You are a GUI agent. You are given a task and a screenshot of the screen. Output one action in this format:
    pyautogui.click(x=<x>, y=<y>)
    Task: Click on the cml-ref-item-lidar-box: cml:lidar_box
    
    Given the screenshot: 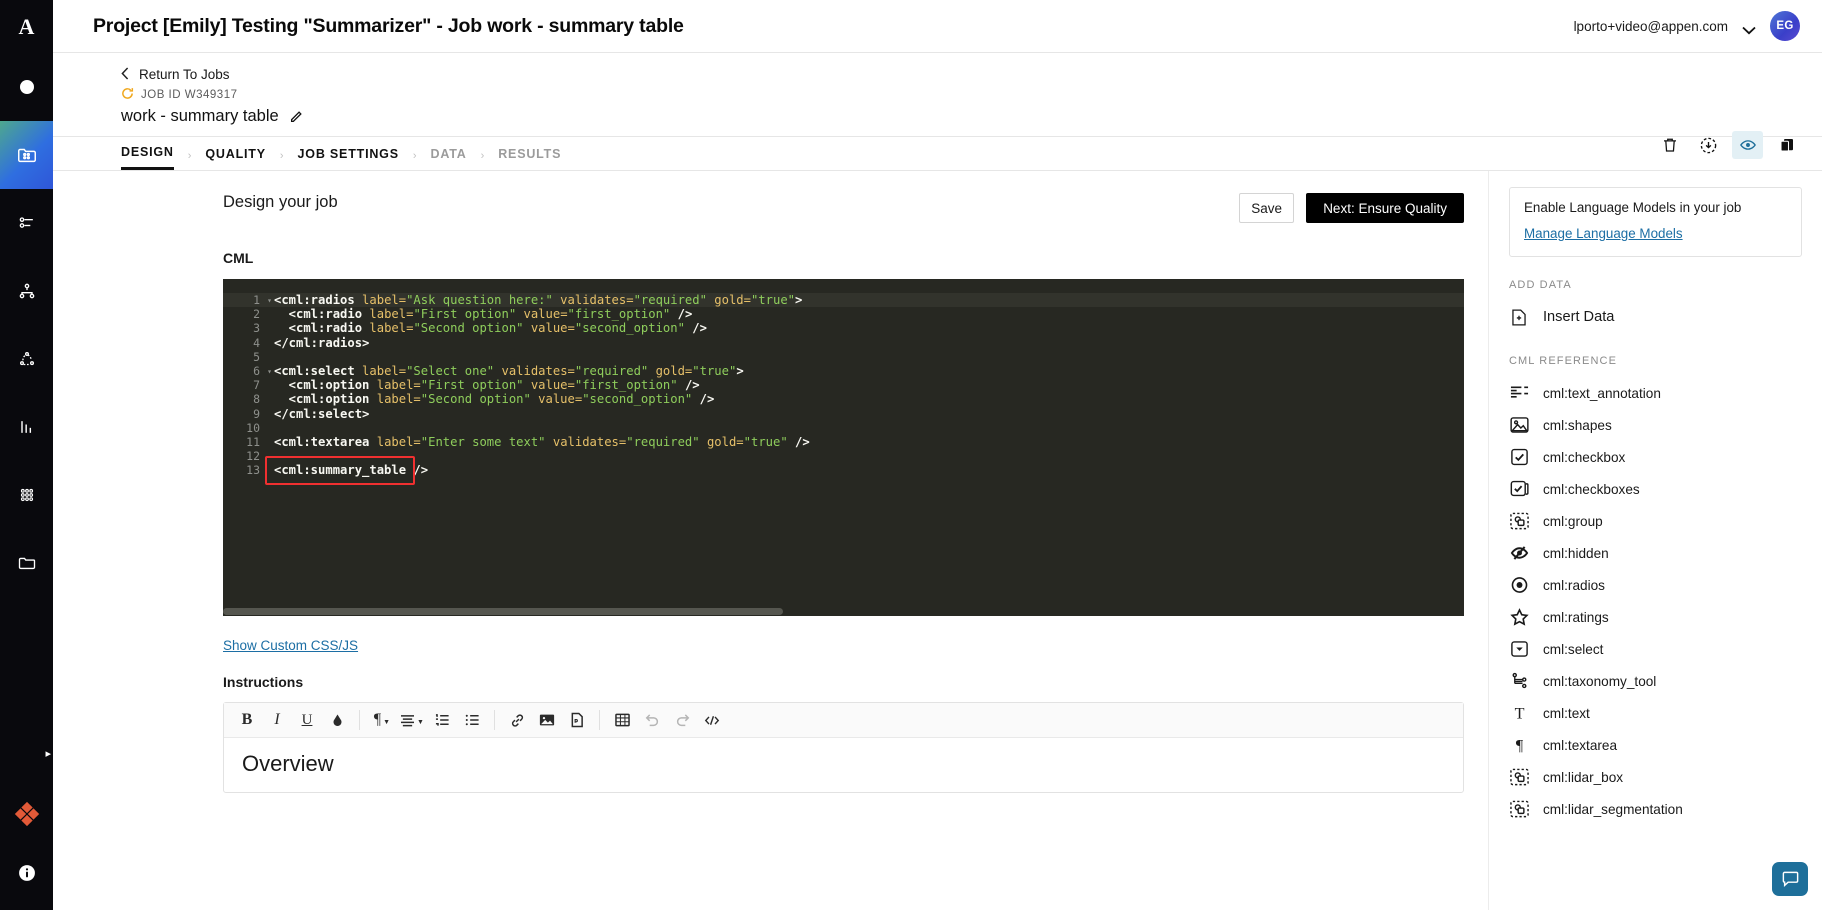 What is the action you would take?
    pyautogui.click(x=1655, y=777)
    